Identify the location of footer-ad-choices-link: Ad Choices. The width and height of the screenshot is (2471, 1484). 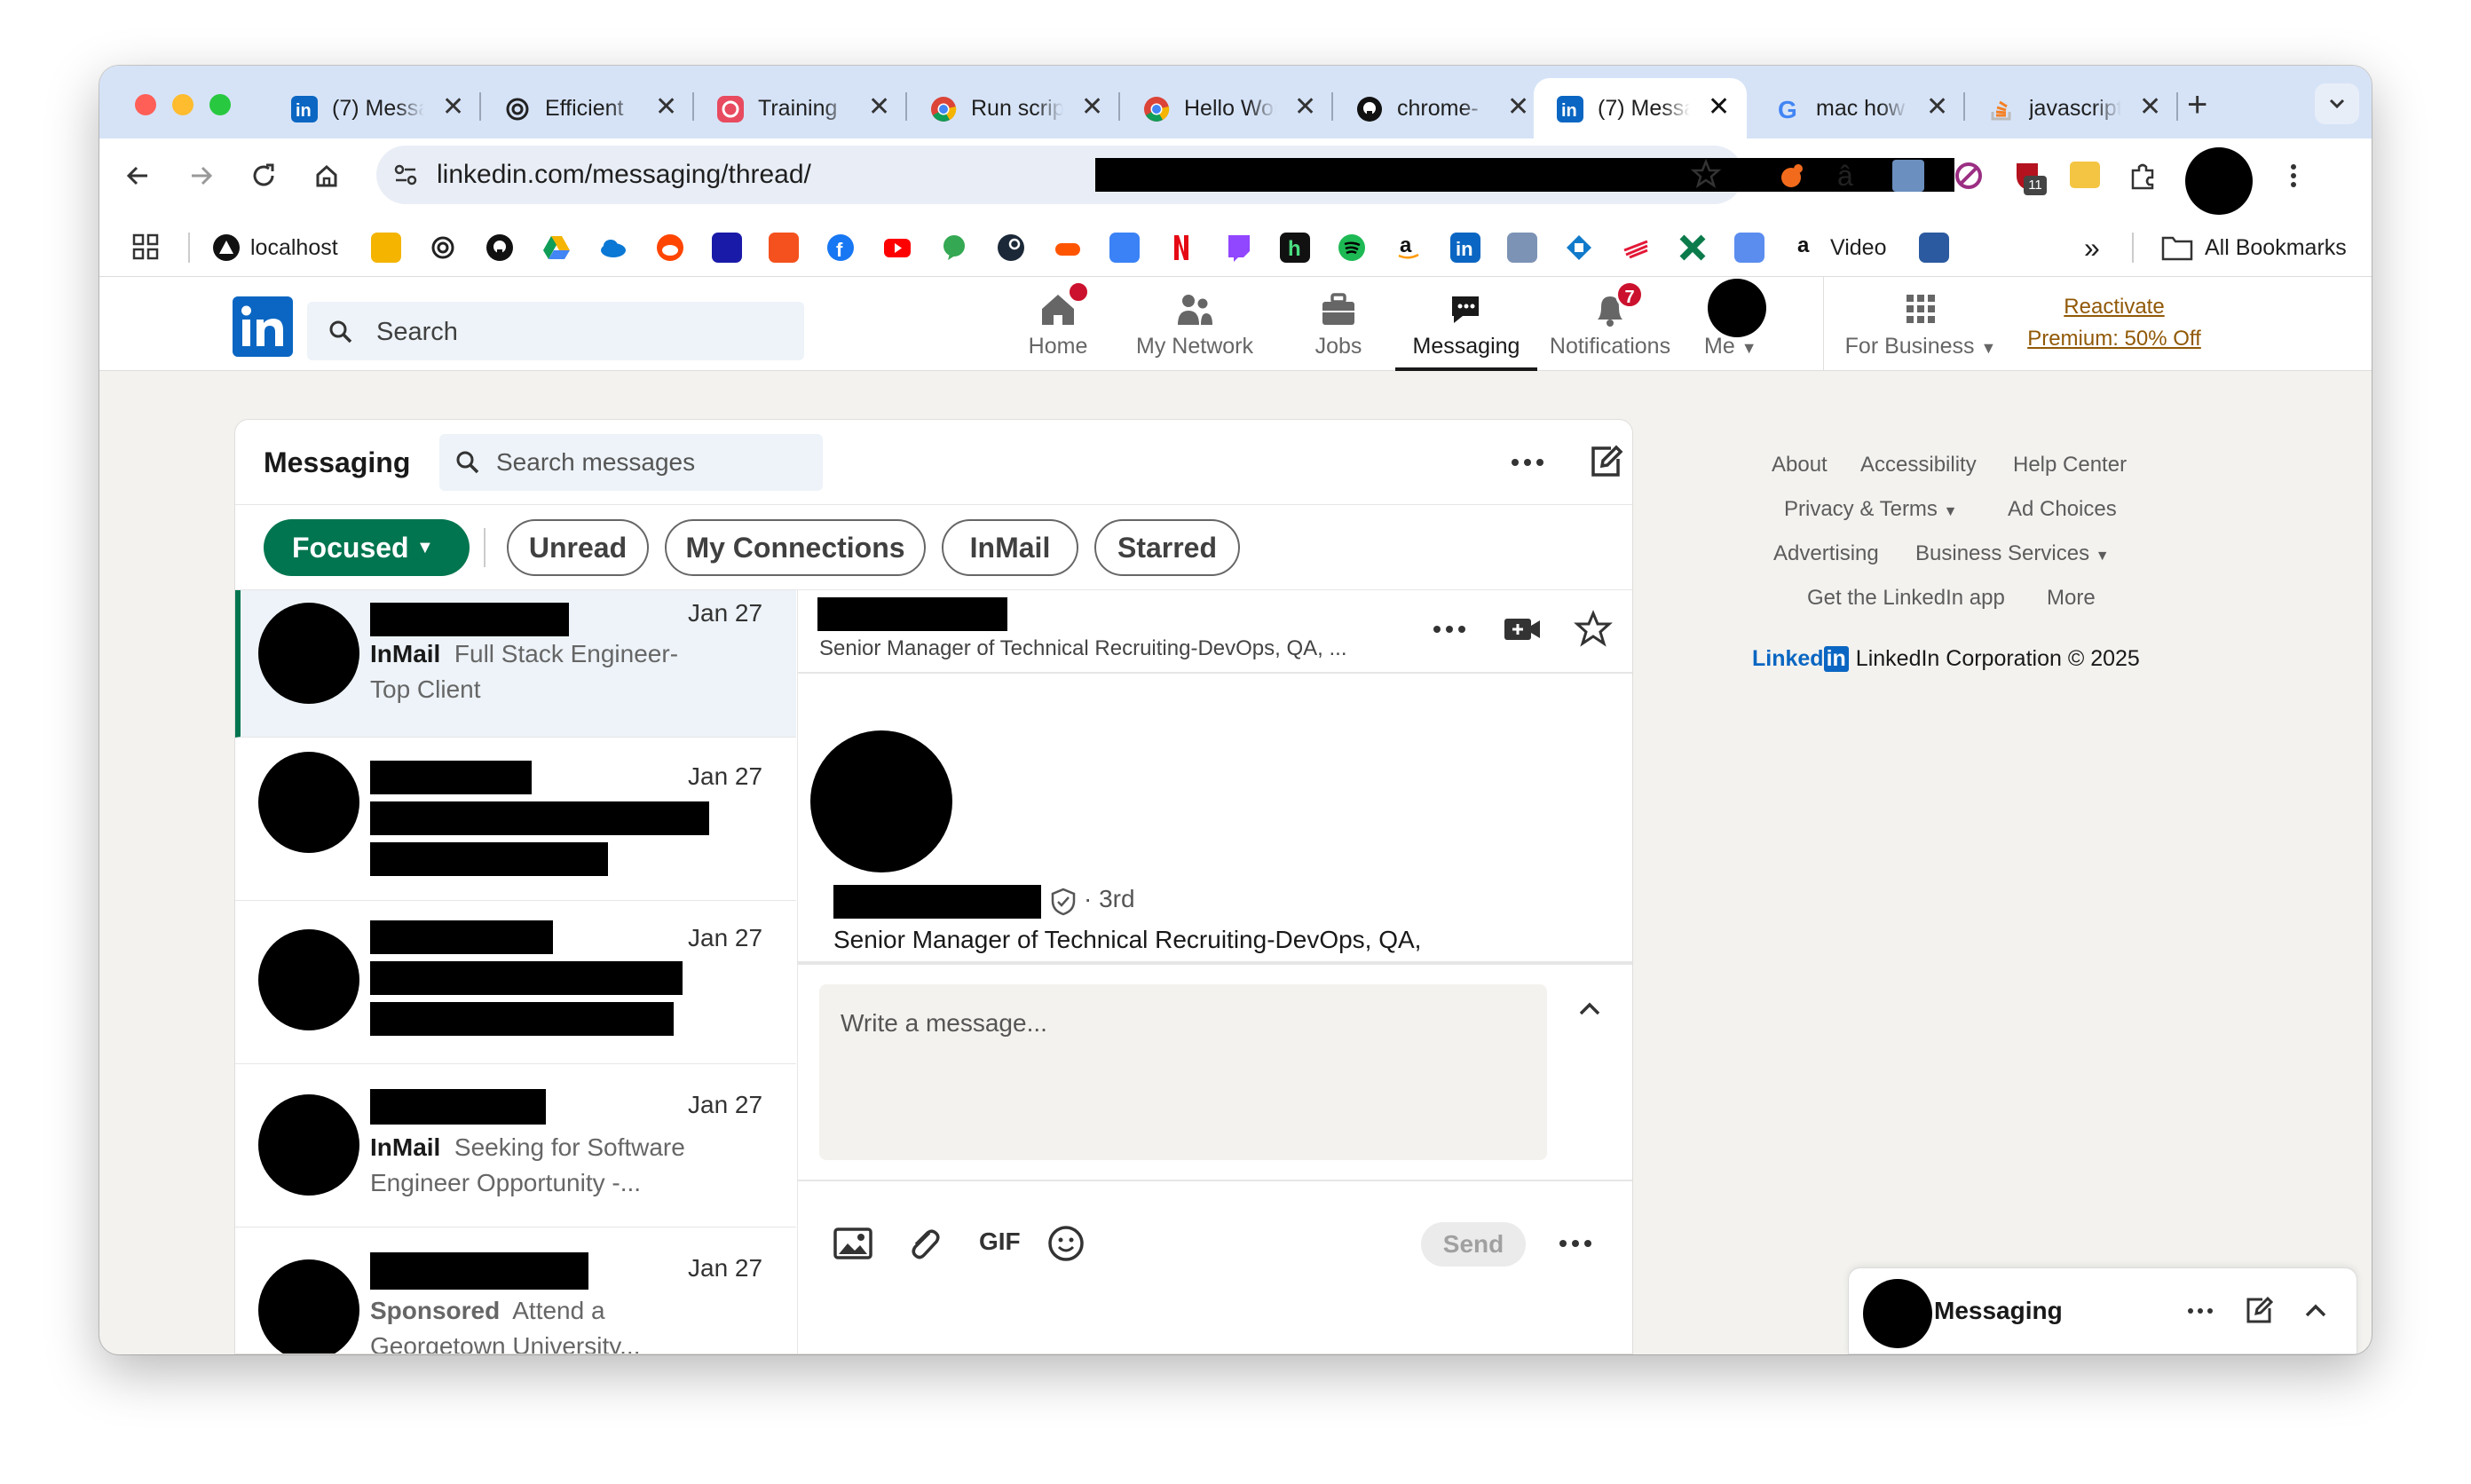
(2062, 510).